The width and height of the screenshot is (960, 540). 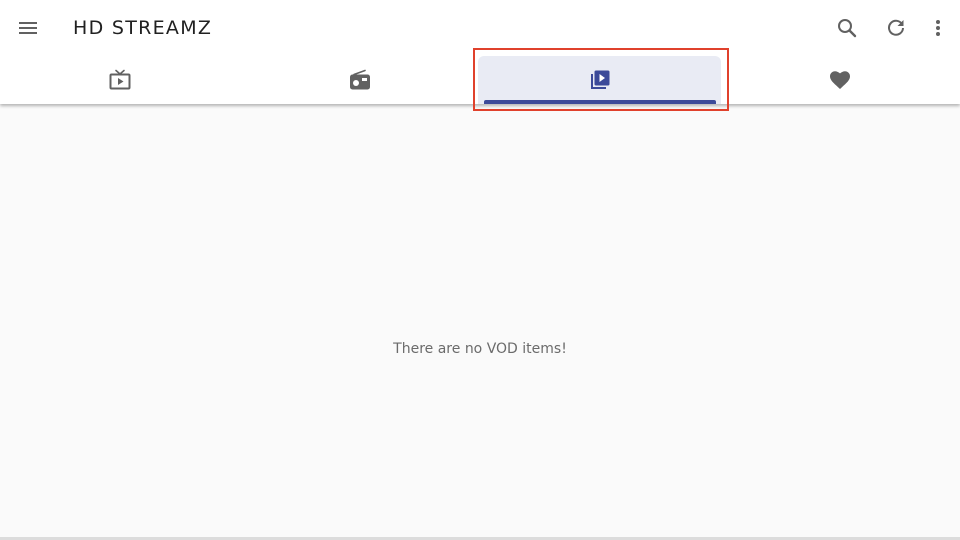 I want to click on tab-favorites, so click(x=840, y=80).